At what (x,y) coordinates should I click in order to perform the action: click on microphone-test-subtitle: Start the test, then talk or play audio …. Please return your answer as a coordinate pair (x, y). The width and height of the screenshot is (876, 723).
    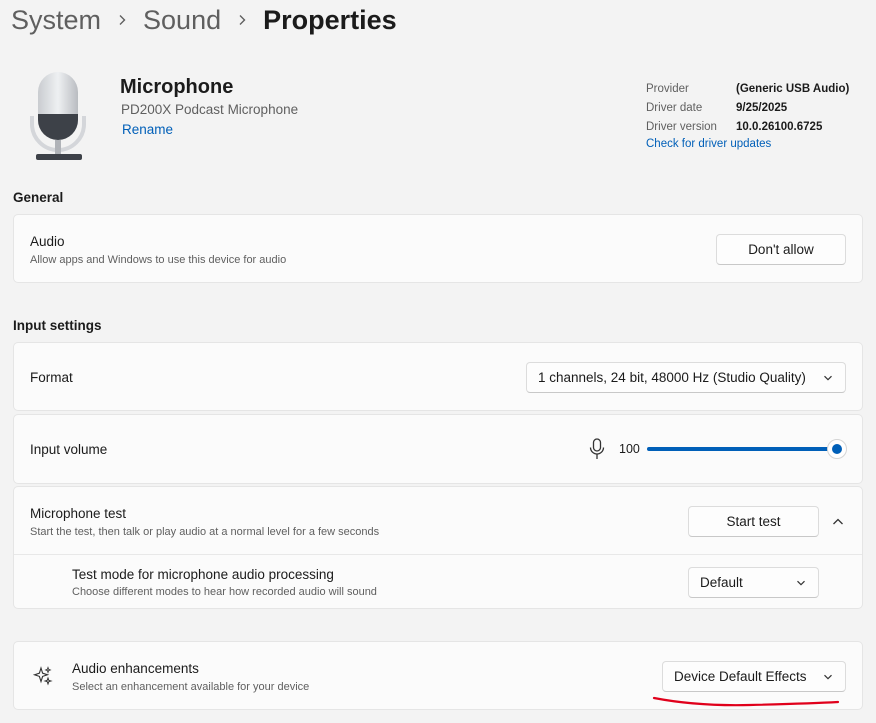
    Looking at the image, I should click on (205, 532).